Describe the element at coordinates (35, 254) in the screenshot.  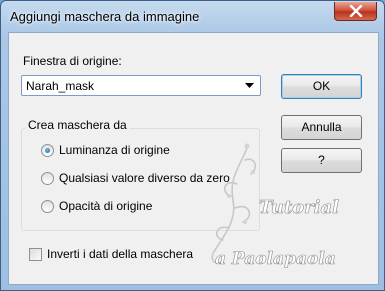
I see `invert-mask-checkbox` at that location.